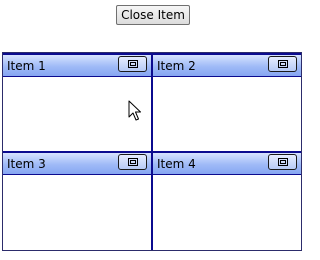  I want to click on panel-title: Item 4, so click(176, 164).